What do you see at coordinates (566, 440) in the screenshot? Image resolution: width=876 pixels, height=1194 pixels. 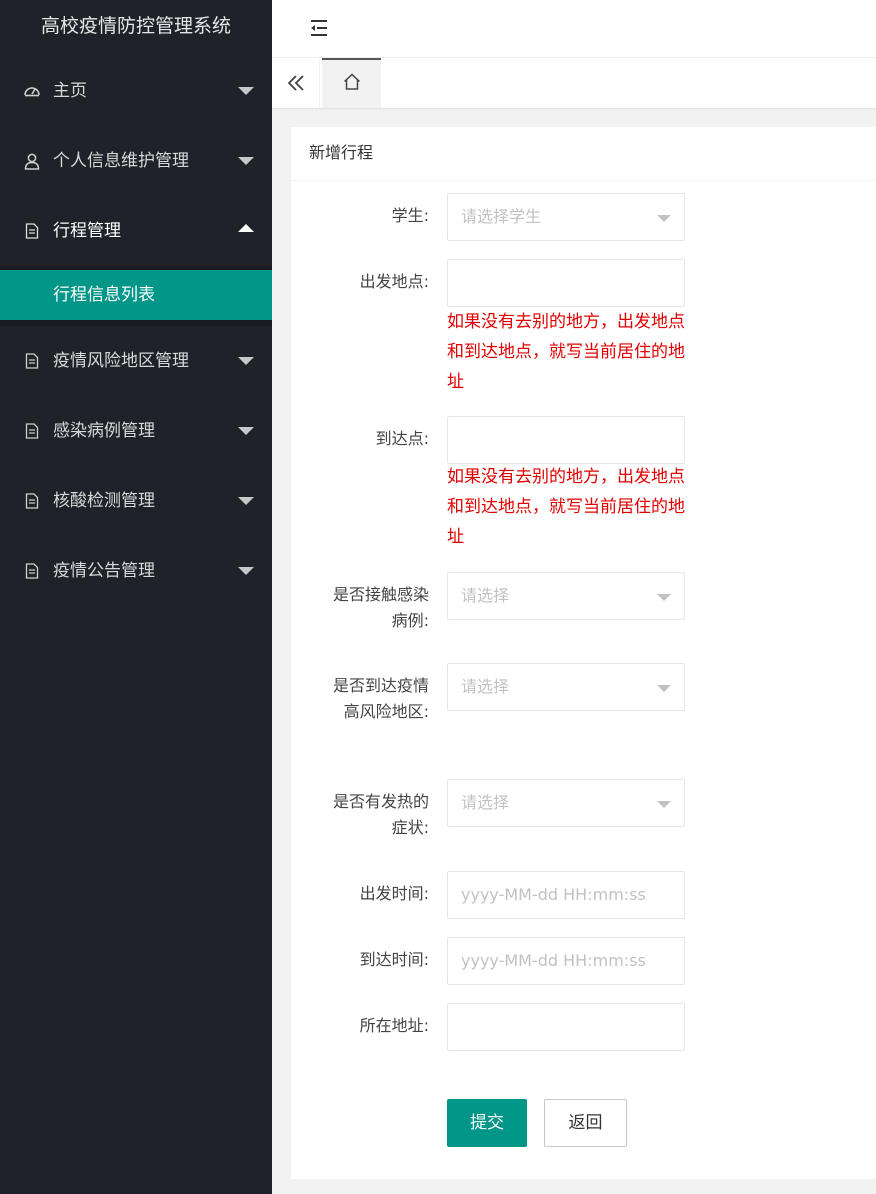 I see `arrival-input` at bounding box center [566, 440].